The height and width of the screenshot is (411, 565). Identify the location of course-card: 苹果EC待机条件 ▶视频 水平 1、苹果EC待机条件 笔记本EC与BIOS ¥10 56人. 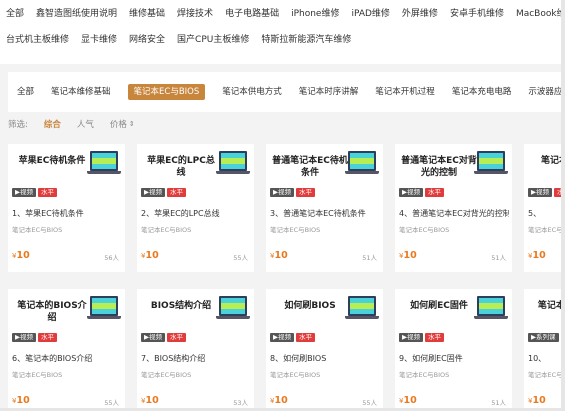
(66, 208).